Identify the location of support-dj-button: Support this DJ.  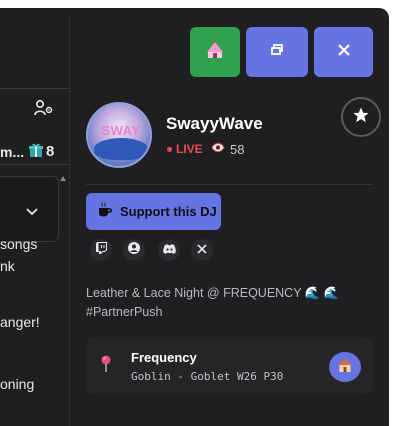
(153, 211).